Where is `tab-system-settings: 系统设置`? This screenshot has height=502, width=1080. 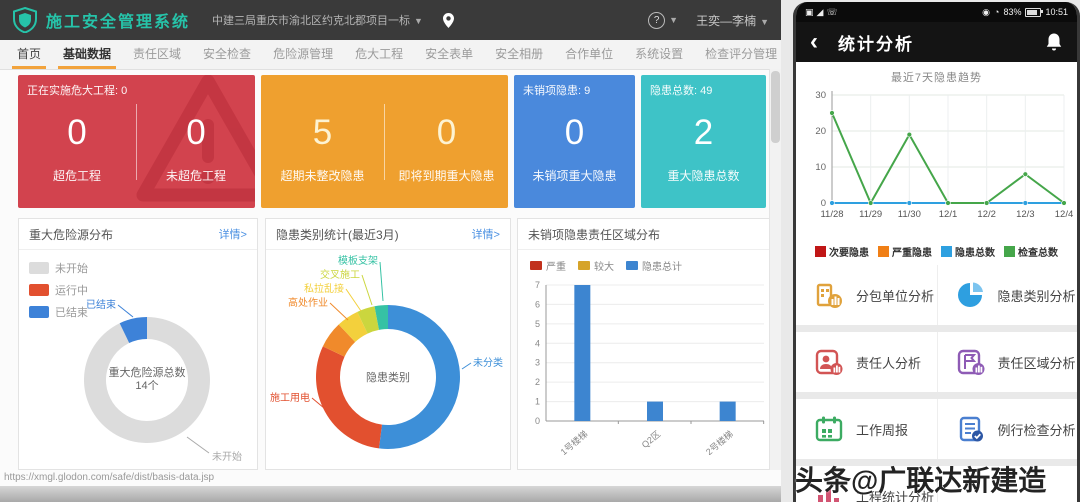
tab-system-settings: 系统设置 is located at coordinates (659, 54).